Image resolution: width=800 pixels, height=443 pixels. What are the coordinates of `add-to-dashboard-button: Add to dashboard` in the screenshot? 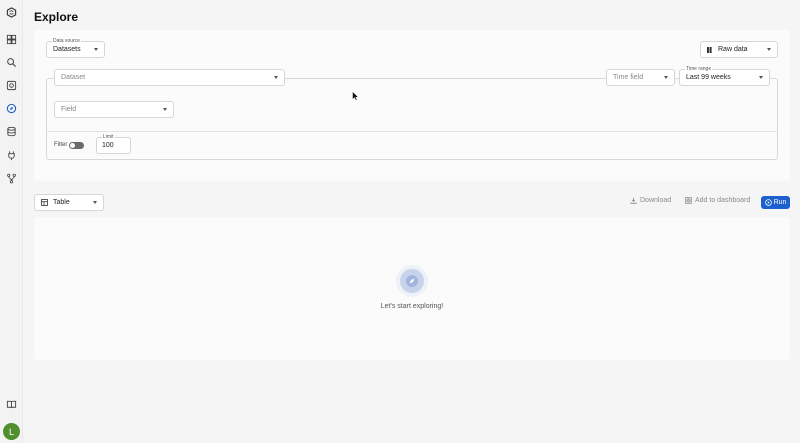 It's located at (717, 200).